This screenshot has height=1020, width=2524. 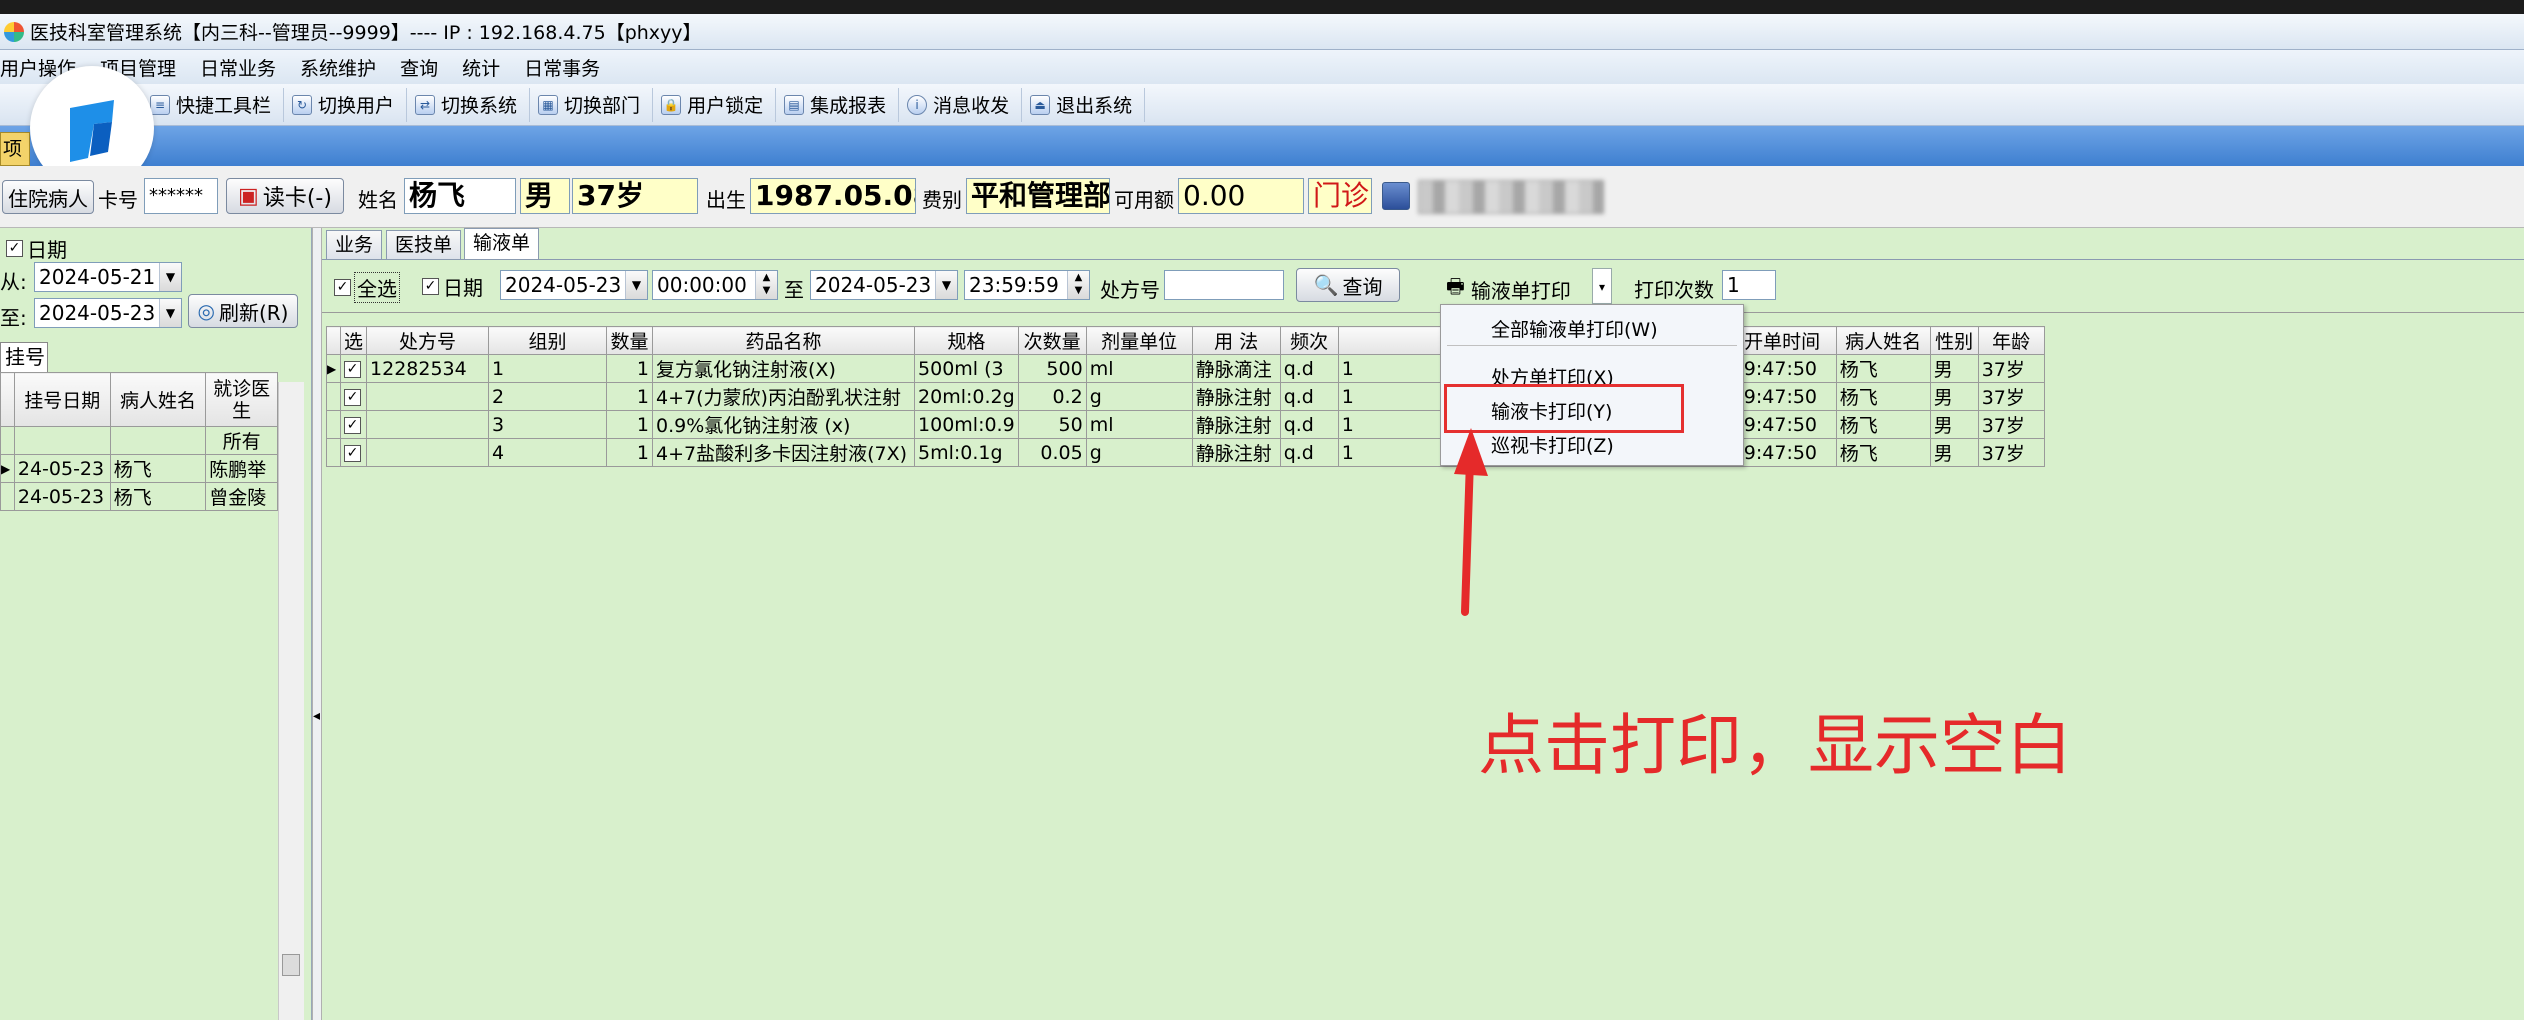 What do you see at coordinates (1552, 444) in the screenshot?
I see `menu-item-print-patrol-card: 巡视卡打印(Z)` at bounding box center [1552, 444].